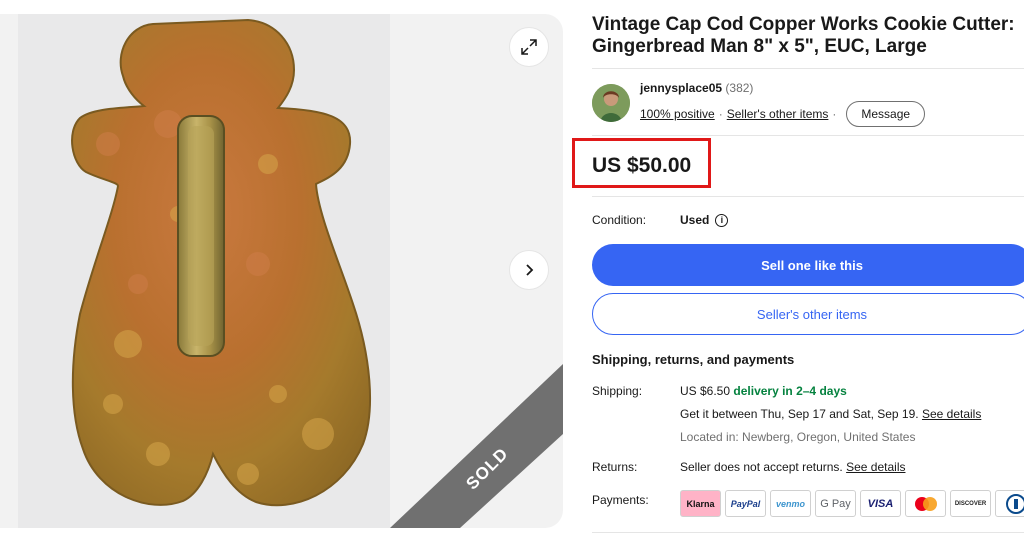 This screenshot has height=545, width=1024. I want to click on next-image-button, so click(529, 270).